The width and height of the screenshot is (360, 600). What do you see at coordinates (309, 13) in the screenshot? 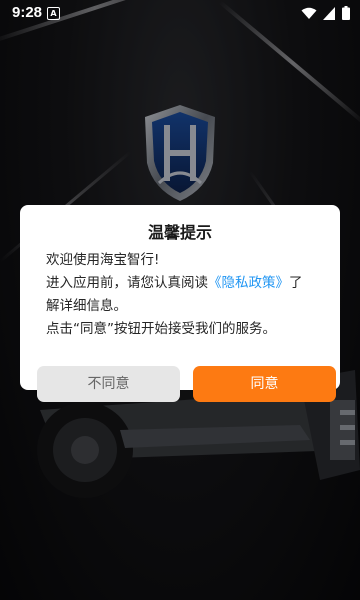
I see `wifi-icon` at bounding box center [309, 13].